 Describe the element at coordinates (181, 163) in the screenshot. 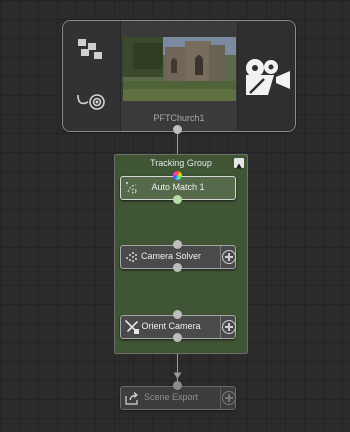

I see `group-title: Tracking Group` at that location.